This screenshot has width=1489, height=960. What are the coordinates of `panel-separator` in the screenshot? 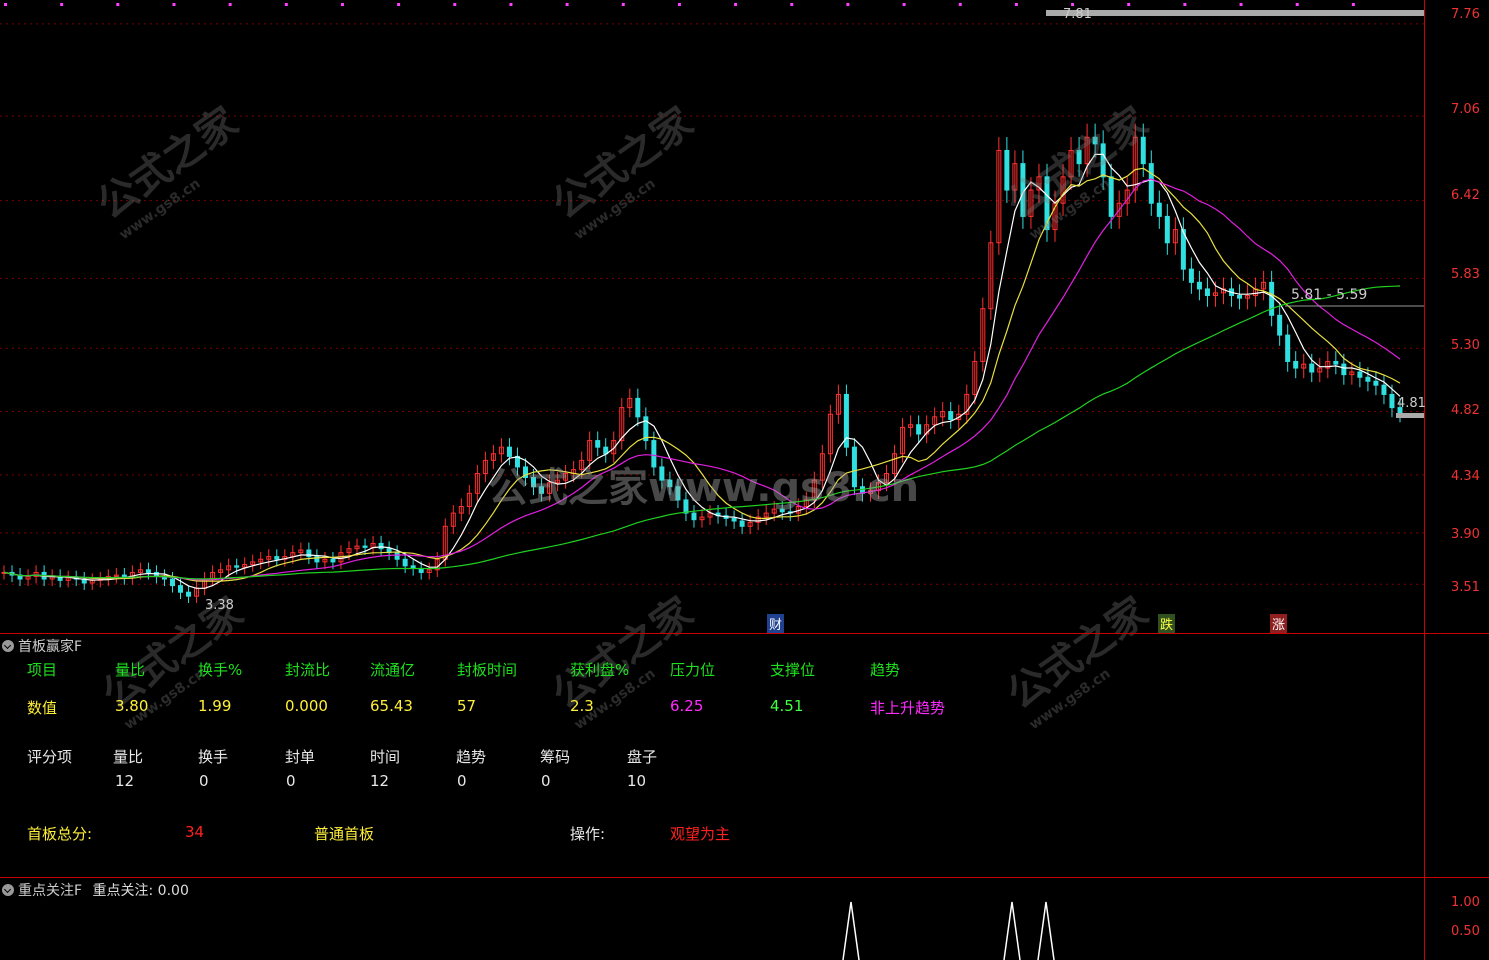 It's located at (744, 633).